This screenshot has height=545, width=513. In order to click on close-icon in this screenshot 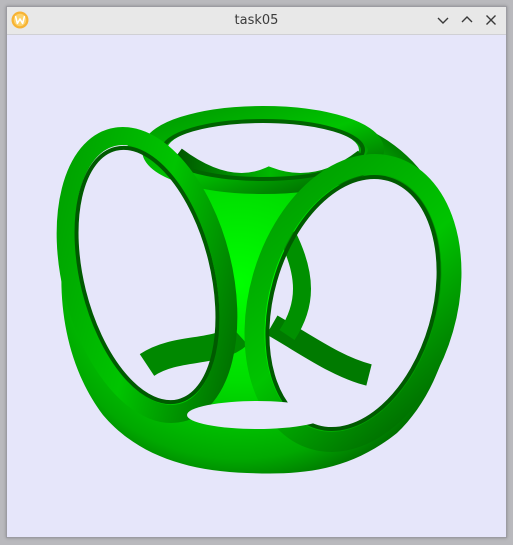, I will do `click(491, 20)`.